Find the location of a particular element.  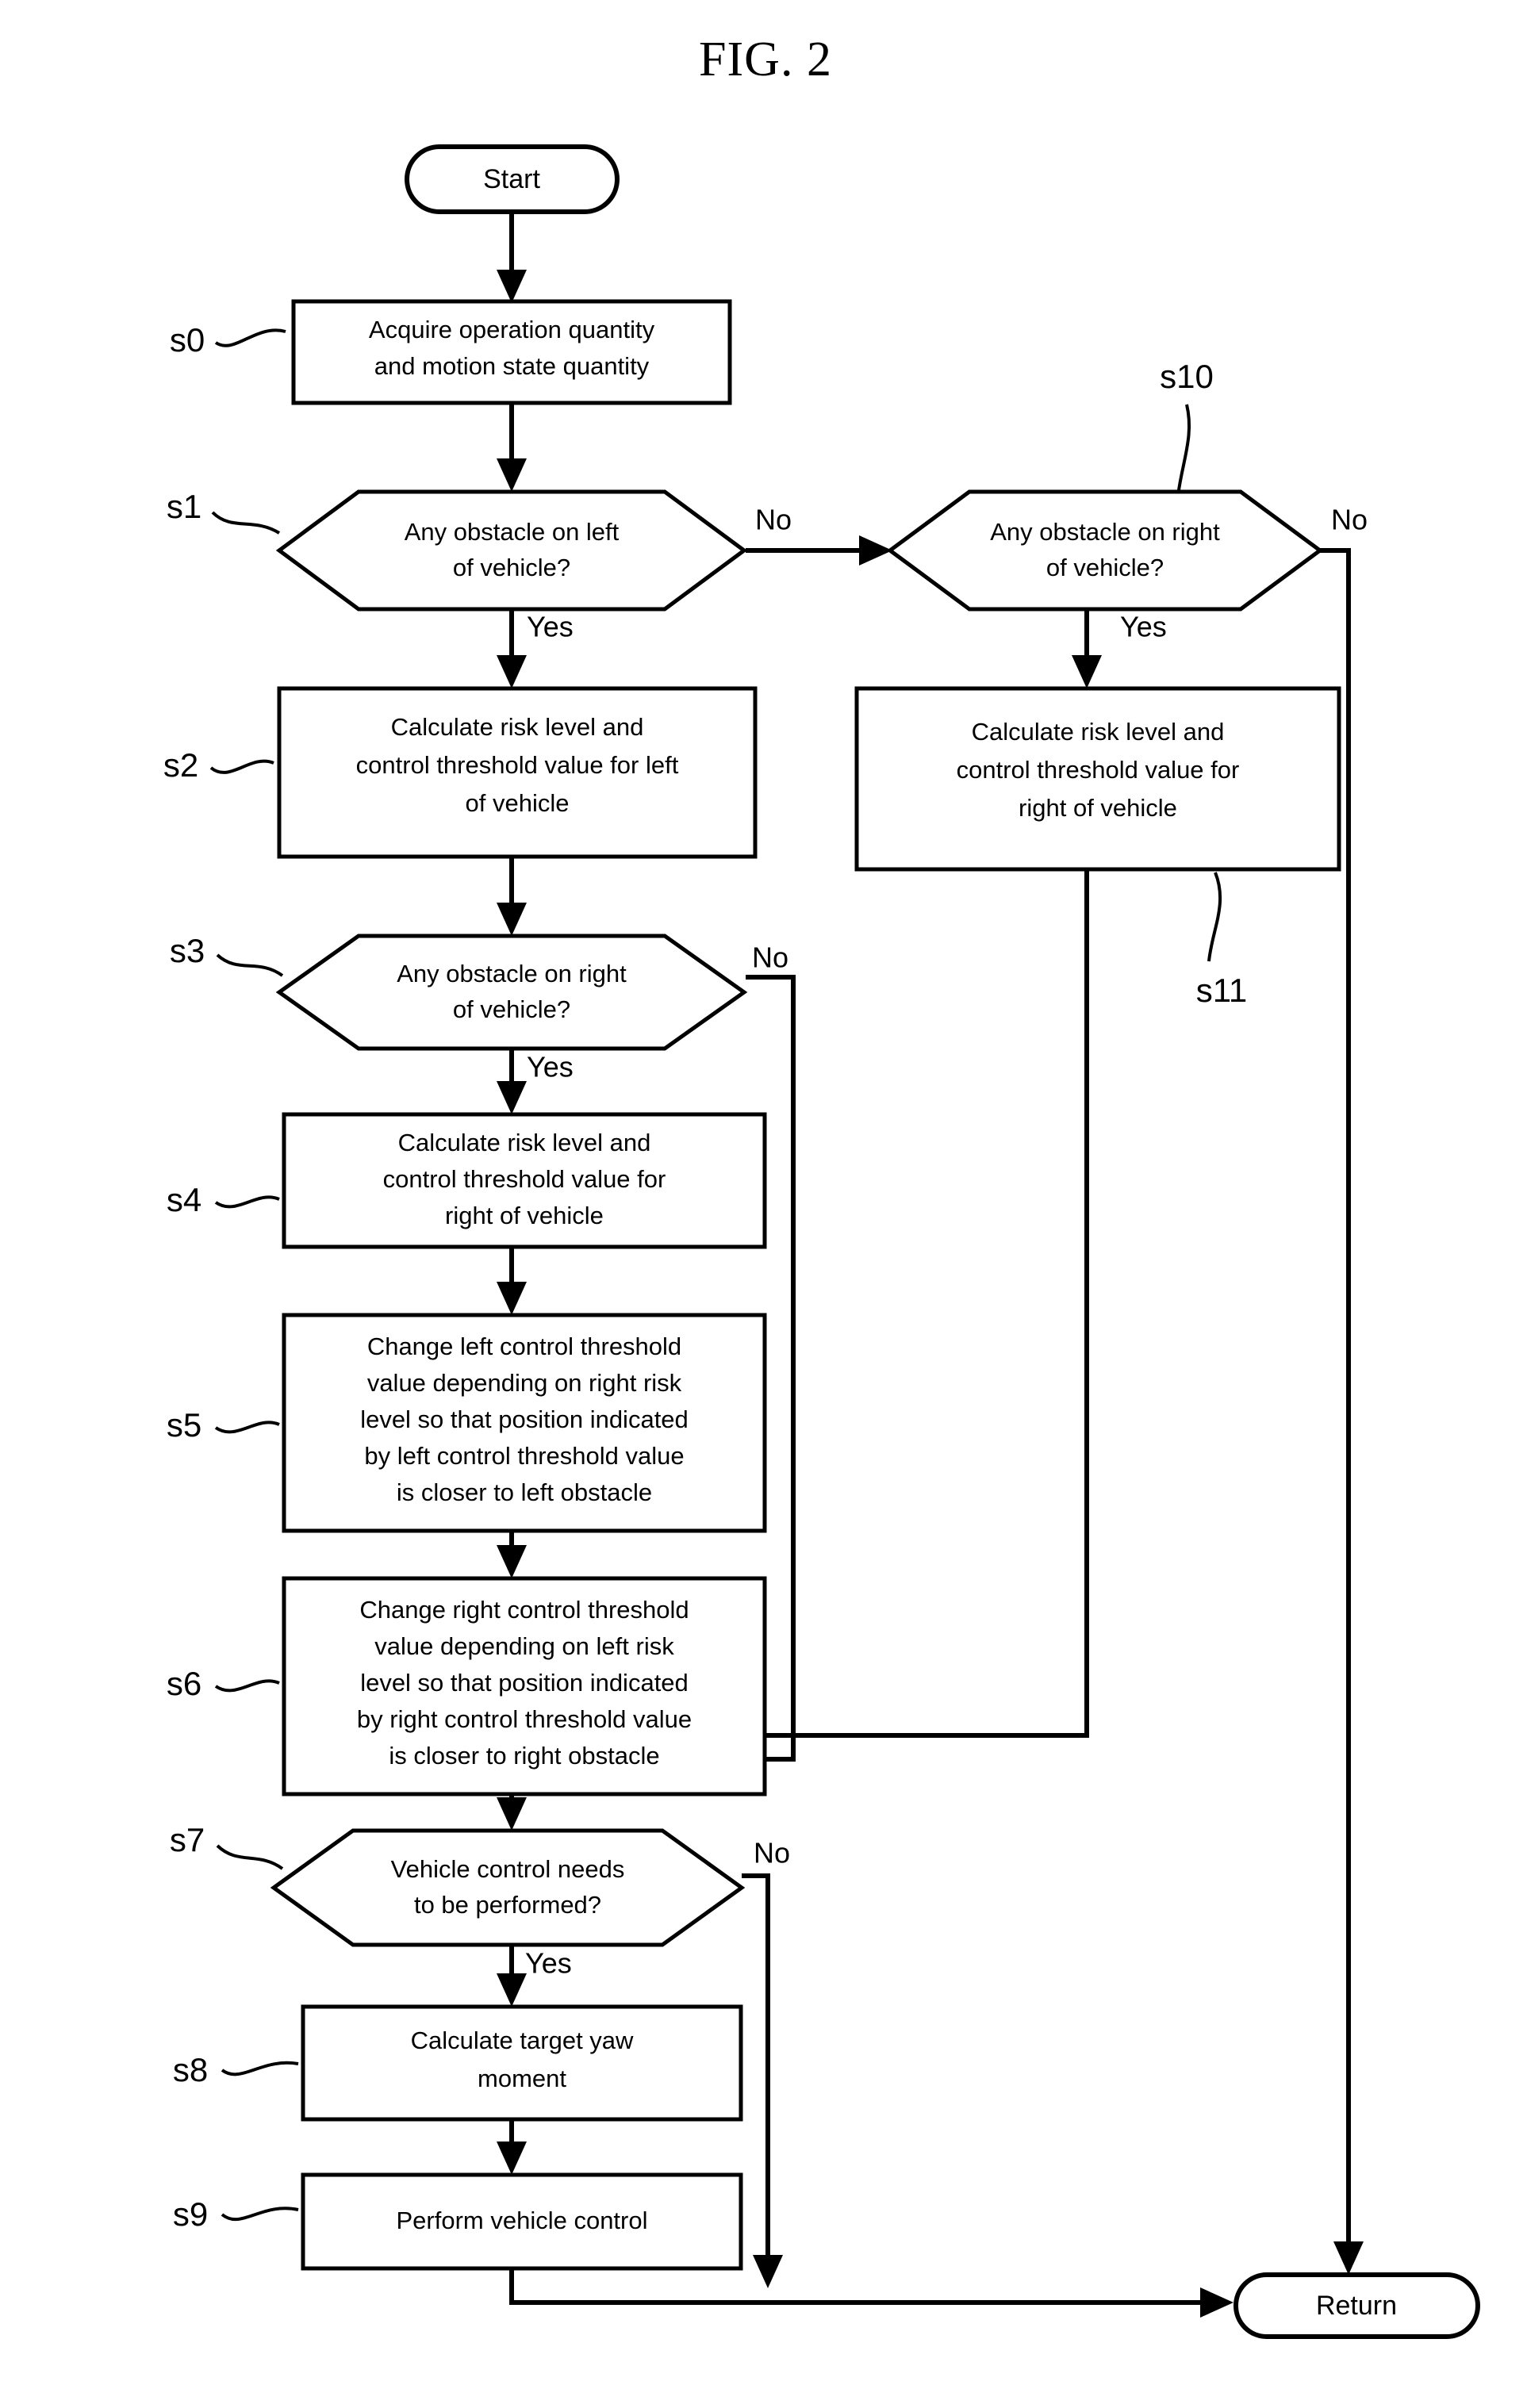

arrow-s9-return is located at coordinates (1216, 2302).